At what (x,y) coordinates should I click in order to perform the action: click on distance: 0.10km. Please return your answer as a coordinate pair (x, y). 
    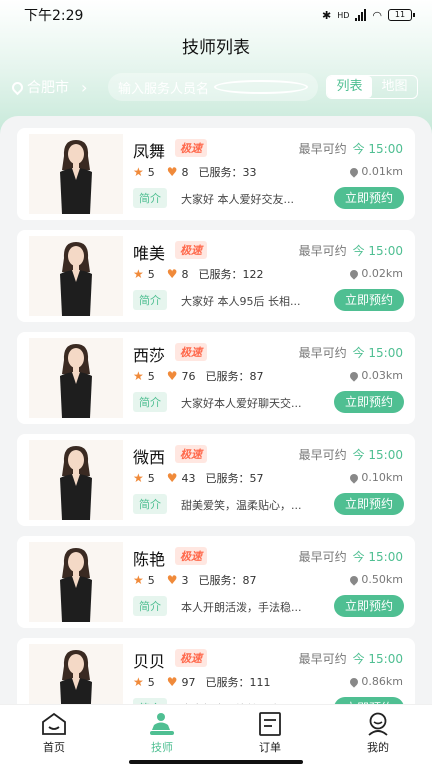
    Looking at the image, I should click on (375, 477).